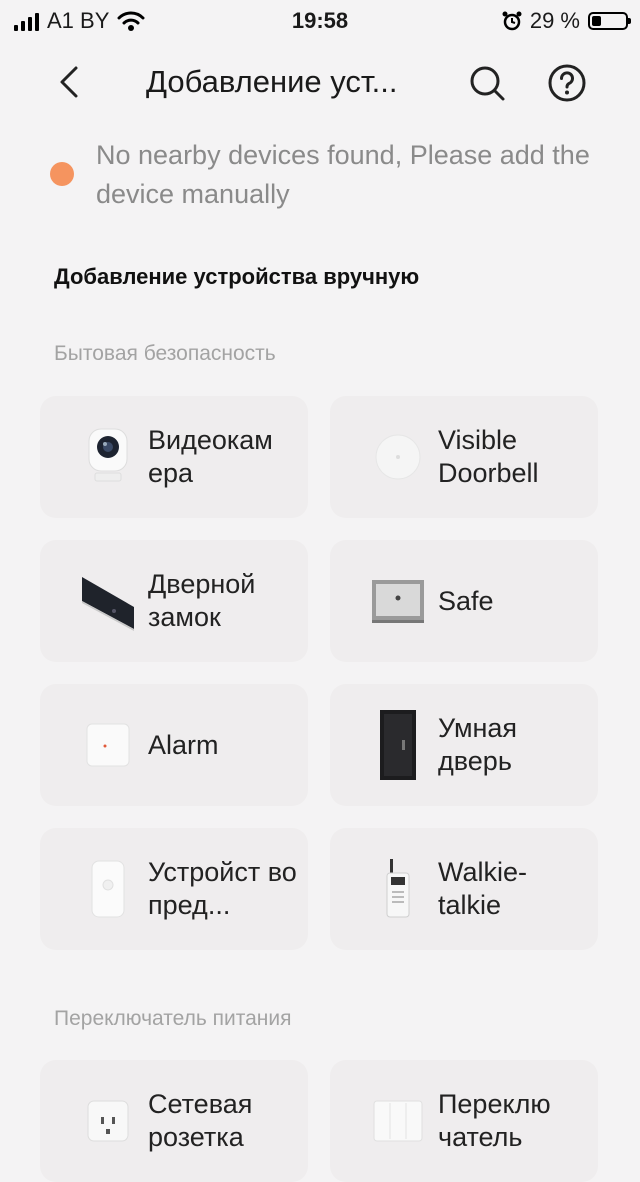  What do you see at coordinates (62, 174) in the screenshot?
I see `status-dot` at bounding box center [62, 174].